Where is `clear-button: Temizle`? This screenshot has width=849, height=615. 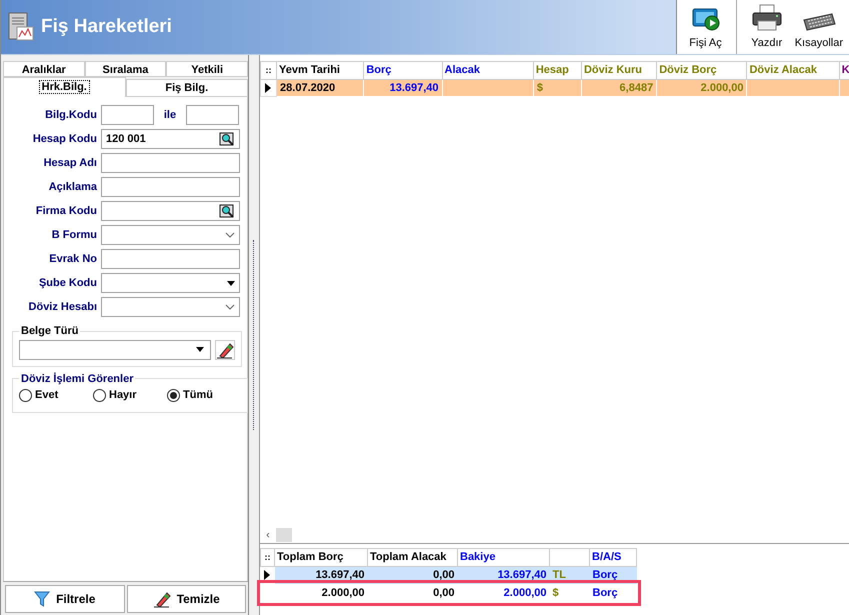
clear-button: Temizle is located at coordinates (186, 598).